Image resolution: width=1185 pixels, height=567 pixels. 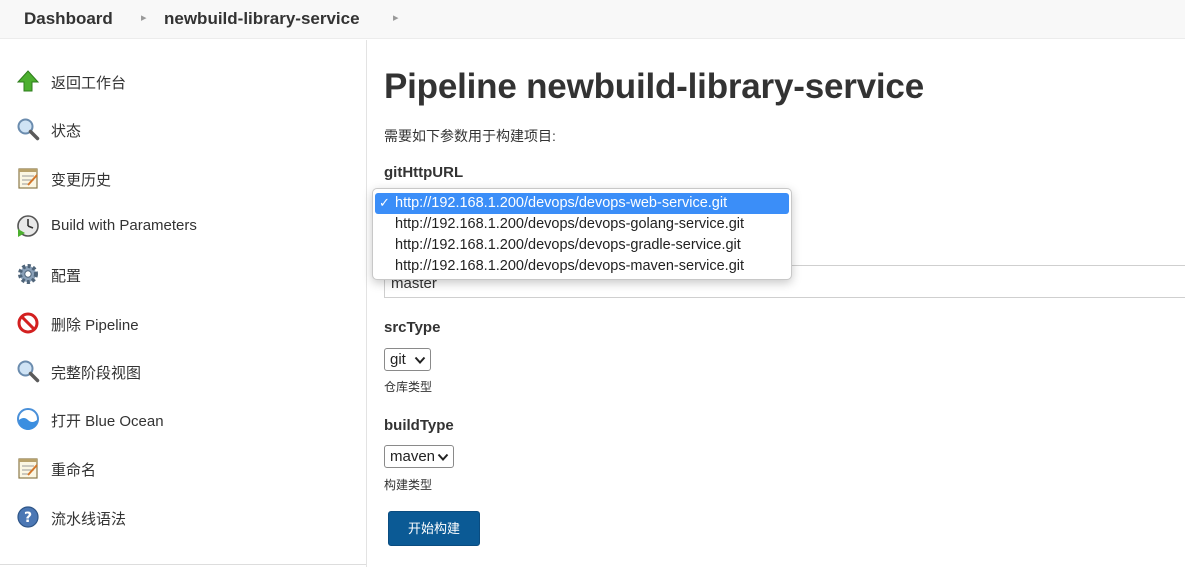 What do you see at coordinates (28, 274) in the screenshot?
I see `gear-icon` at bounding box center [28, 274].